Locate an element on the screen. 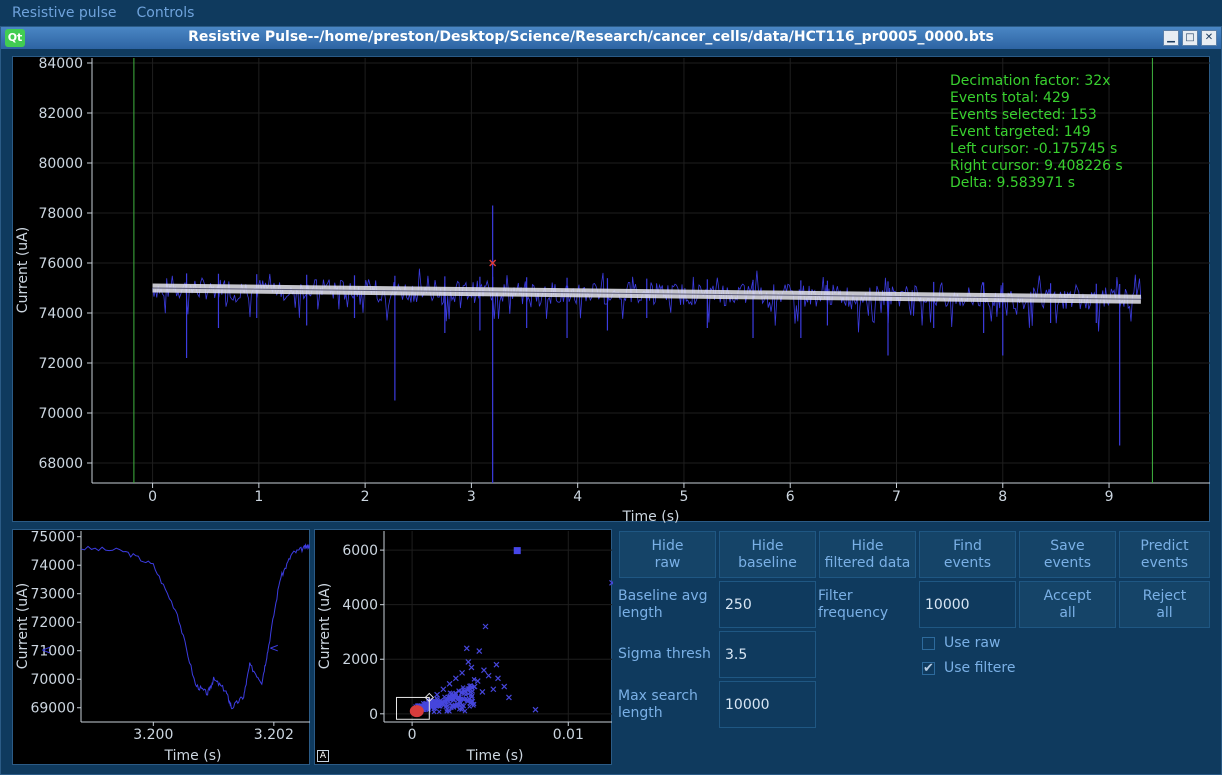  event-scatter-plot: 0 2000 4000 6000 0 0.01 Time (s) Current (uA) is located at coordinates (463, 647).